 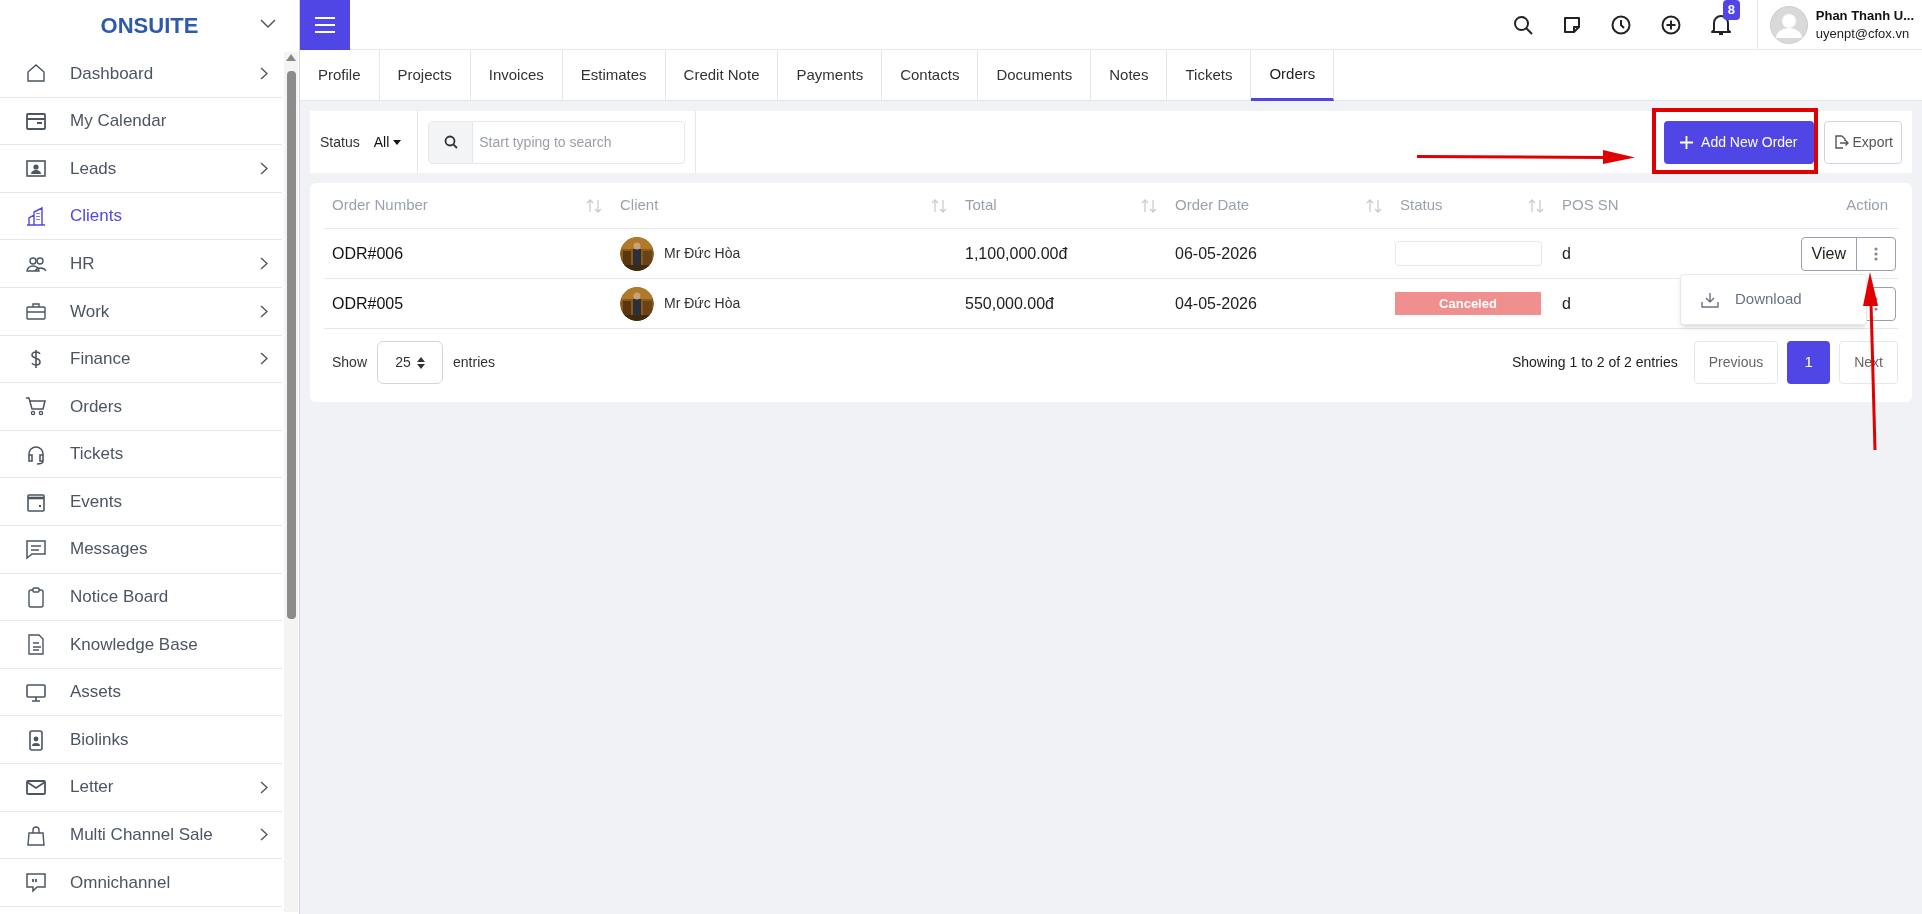 I want to click on headset-icon, so click(x=36, y=454).